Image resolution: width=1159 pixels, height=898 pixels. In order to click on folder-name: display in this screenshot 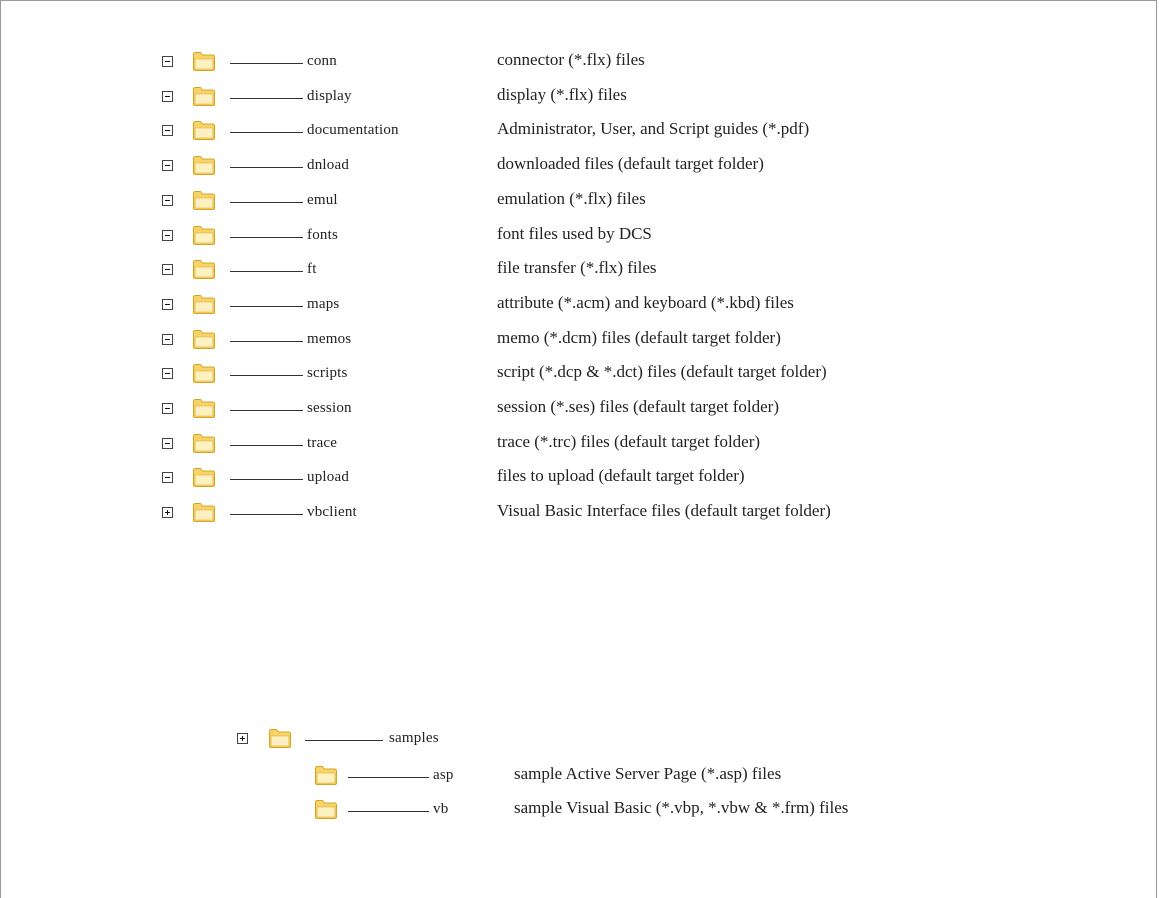, I will do `click(329, 95)`.